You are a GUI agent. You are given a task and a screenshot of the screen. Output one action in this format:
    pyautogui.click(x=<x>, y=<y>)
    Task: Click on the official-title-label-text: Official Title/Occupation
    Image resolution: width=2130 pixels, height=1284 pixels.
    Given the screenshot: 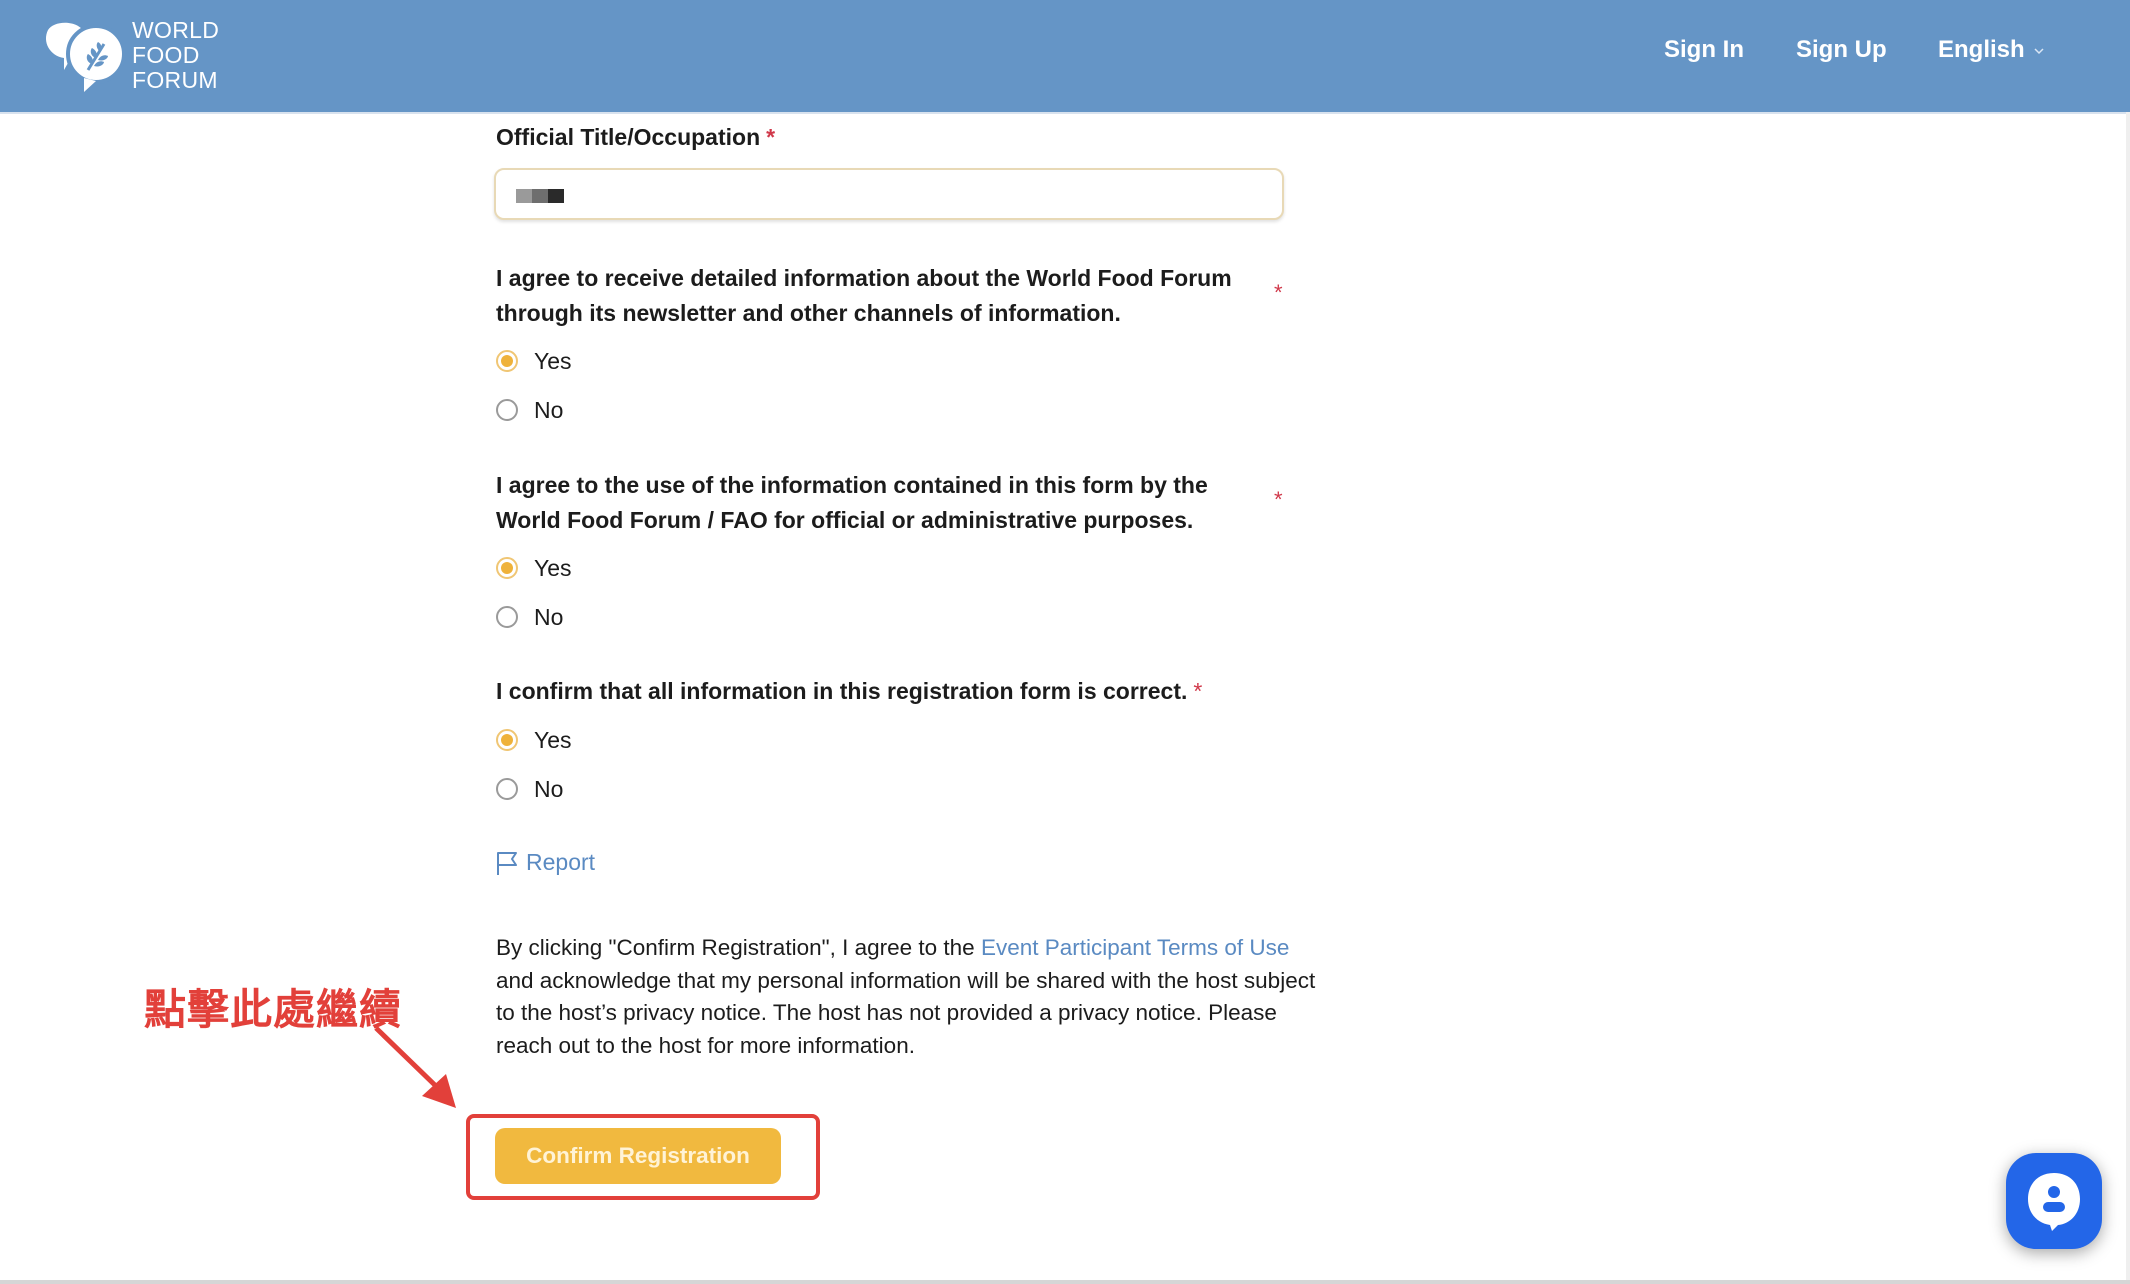 What is the action you would take?
    pyautogui.click(x=628, y=137)
    